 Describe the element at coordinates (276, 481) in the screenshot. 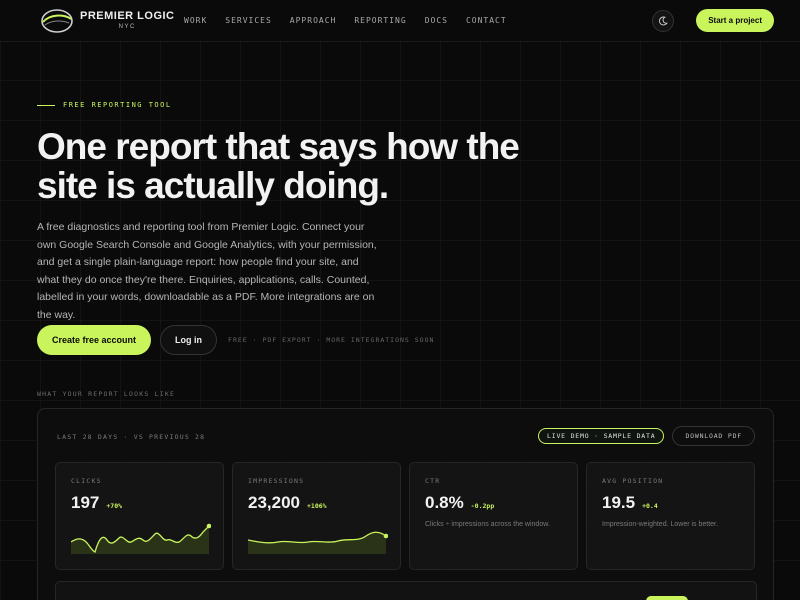

I see `card-label: IMPRESSIONS` at that location.